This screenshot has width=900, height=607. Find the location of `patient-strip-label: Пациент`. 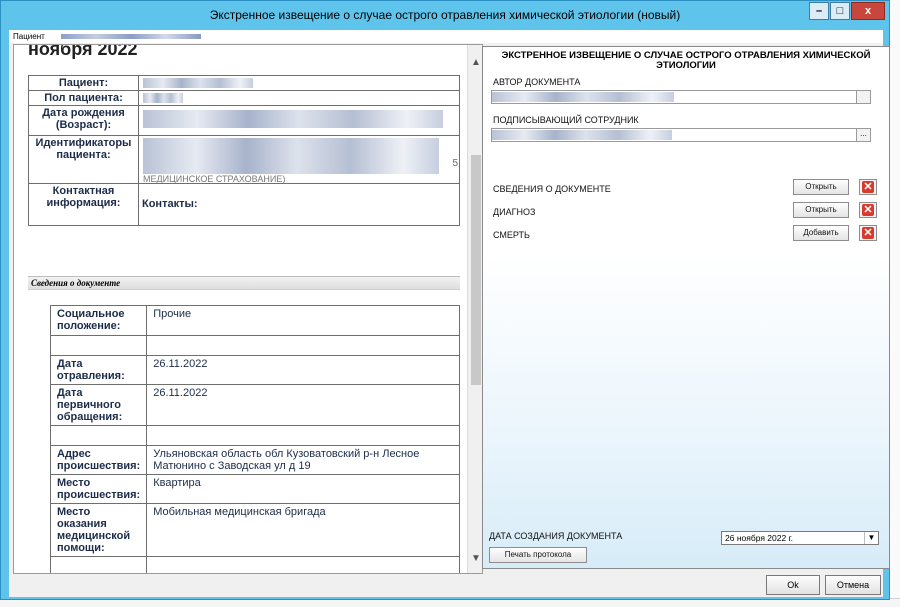

patient-strip-label: Пациент is located at coordinates (29, 36).